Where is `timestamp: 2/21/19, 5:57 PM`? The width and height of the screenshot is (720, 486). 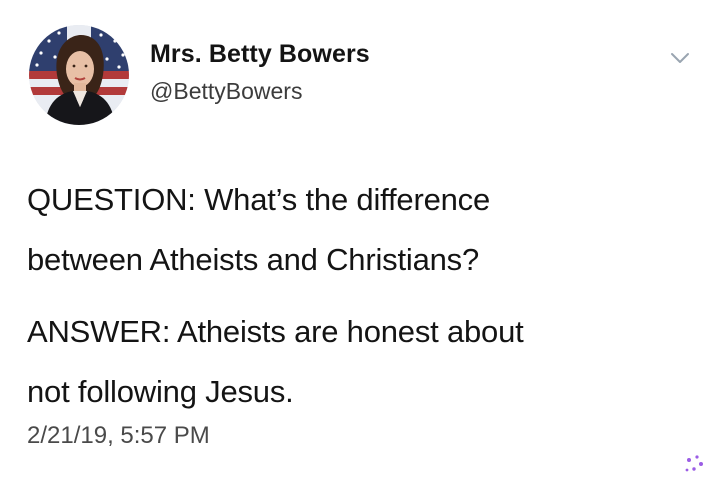
timestamp: 2/21/19, 5:57 PM is located at coordinates (118, 436).